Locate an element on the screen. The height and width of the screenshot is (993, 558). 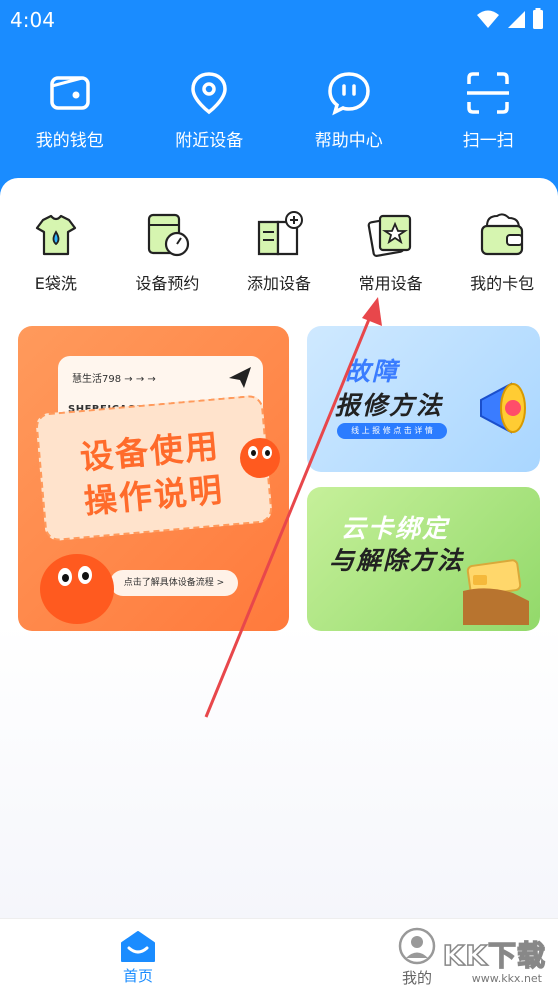
banner-repair-title-2: 报修方法 is located at coordinates (389, 405).